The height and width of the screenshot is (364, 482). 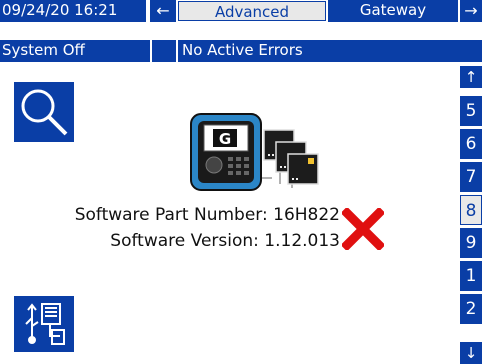 I want to click on page-button-5-0: 5, so click(x=471, y=111).